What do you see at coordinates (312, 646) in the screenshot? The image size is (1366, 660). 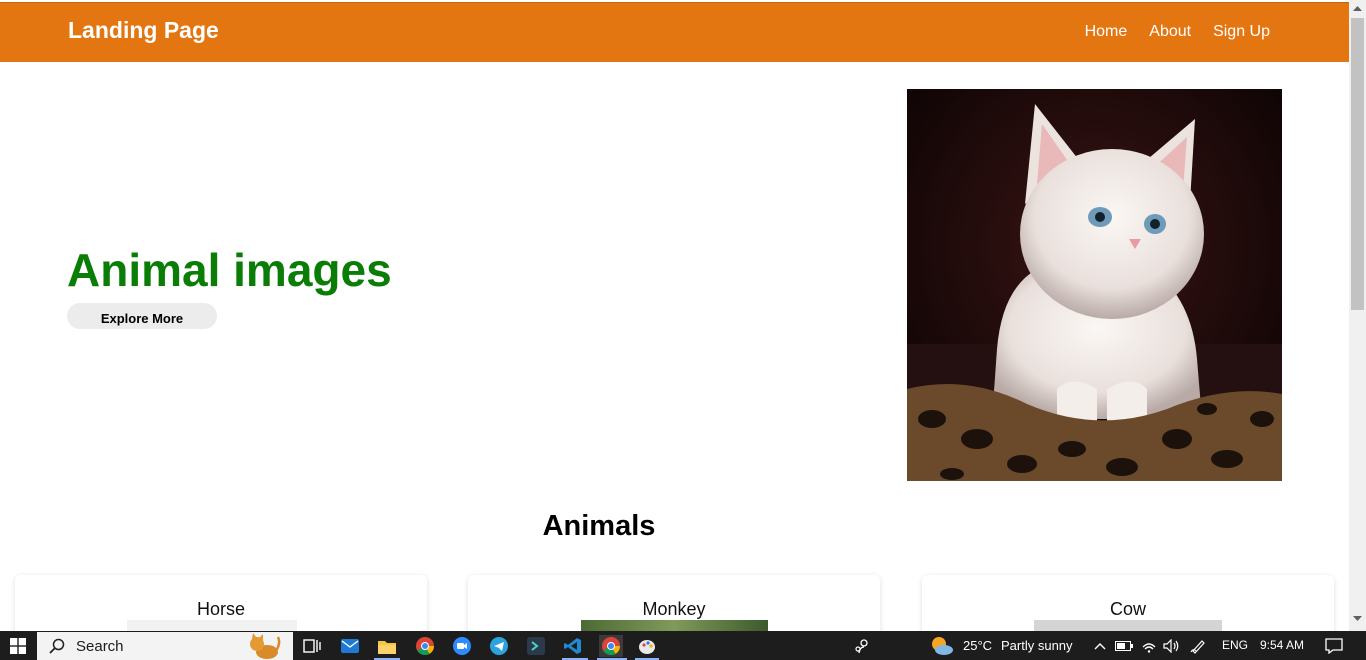 I see `task-view-icon` at bounding box center [312, 646].